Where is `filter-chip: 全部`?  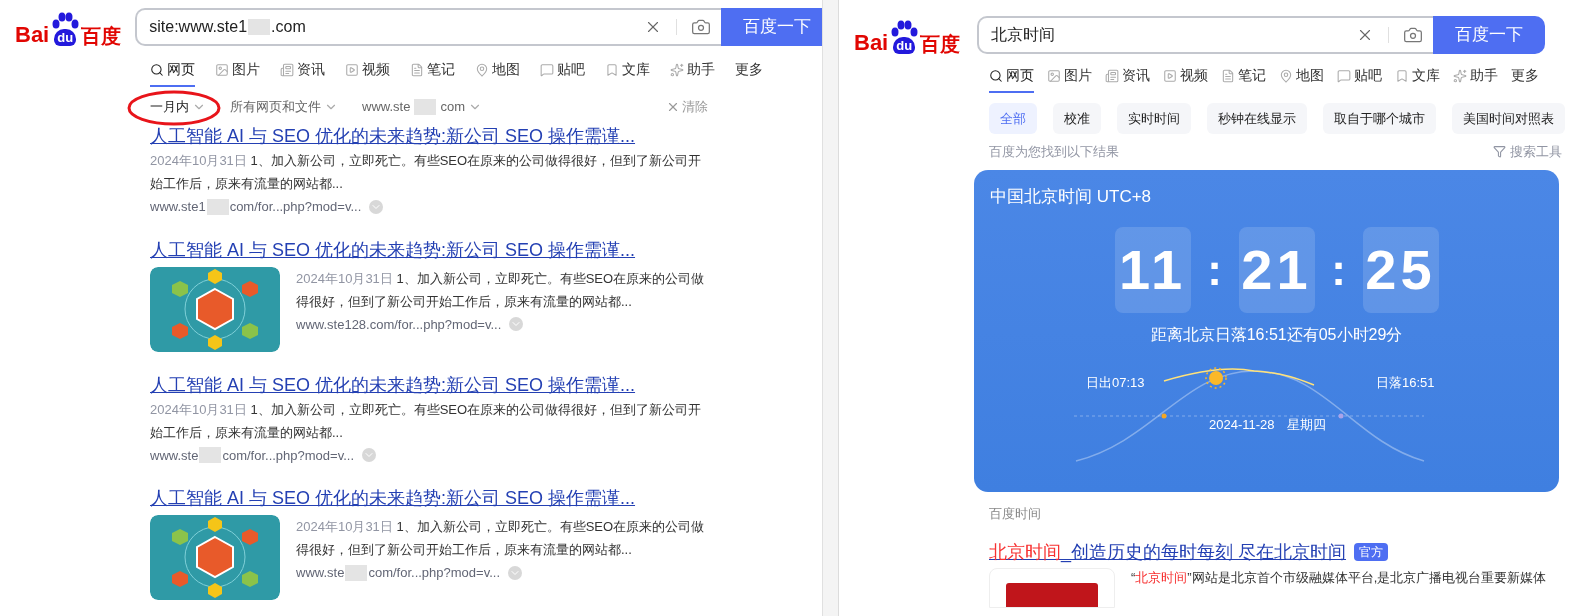
filter-chip: 全部 is located at coordinates (1013, 118).